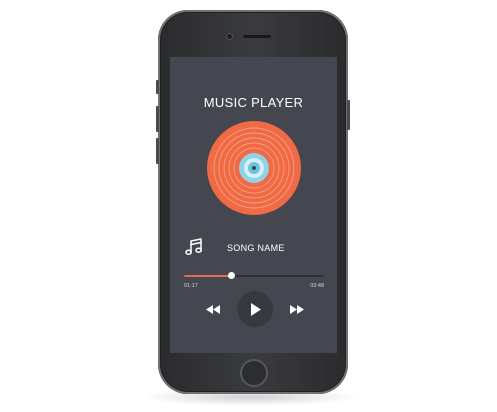  What do you see at coordinates (191, 286) in the screenshot?
I see `elapsed-time: 01:17` at bounding box center [191, 286].